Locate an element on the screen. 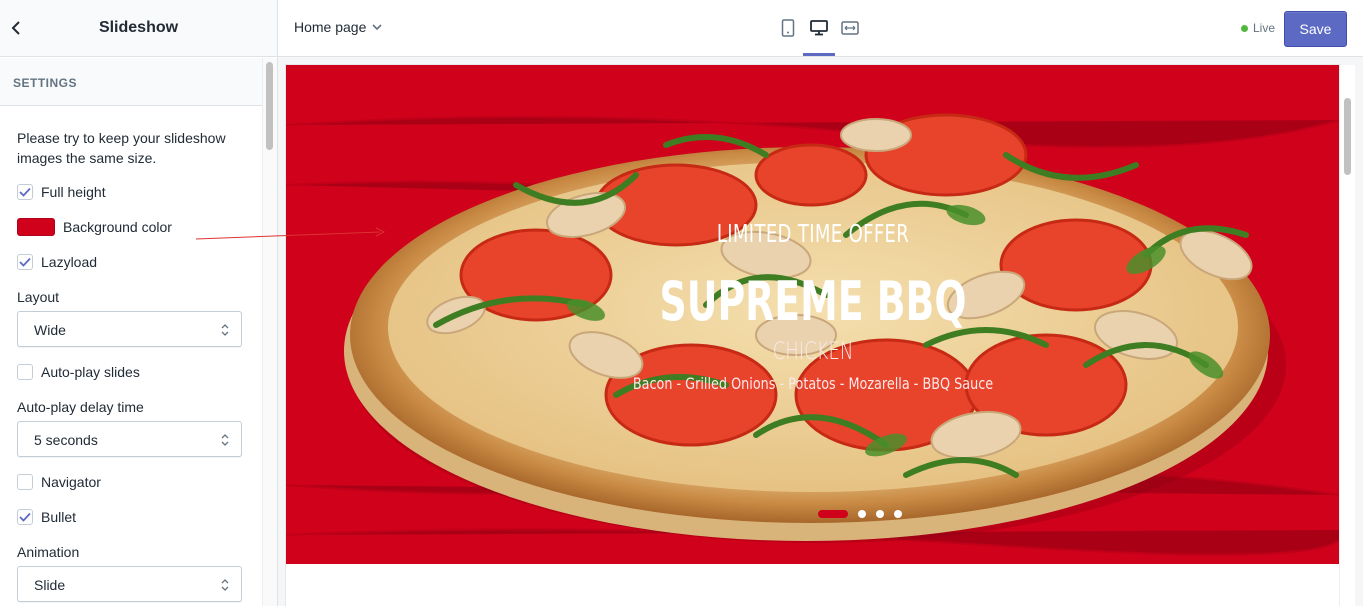 The width and height of the screenshot is (1363, 606). animation-label: Animation is located at coordinates (48, 552).